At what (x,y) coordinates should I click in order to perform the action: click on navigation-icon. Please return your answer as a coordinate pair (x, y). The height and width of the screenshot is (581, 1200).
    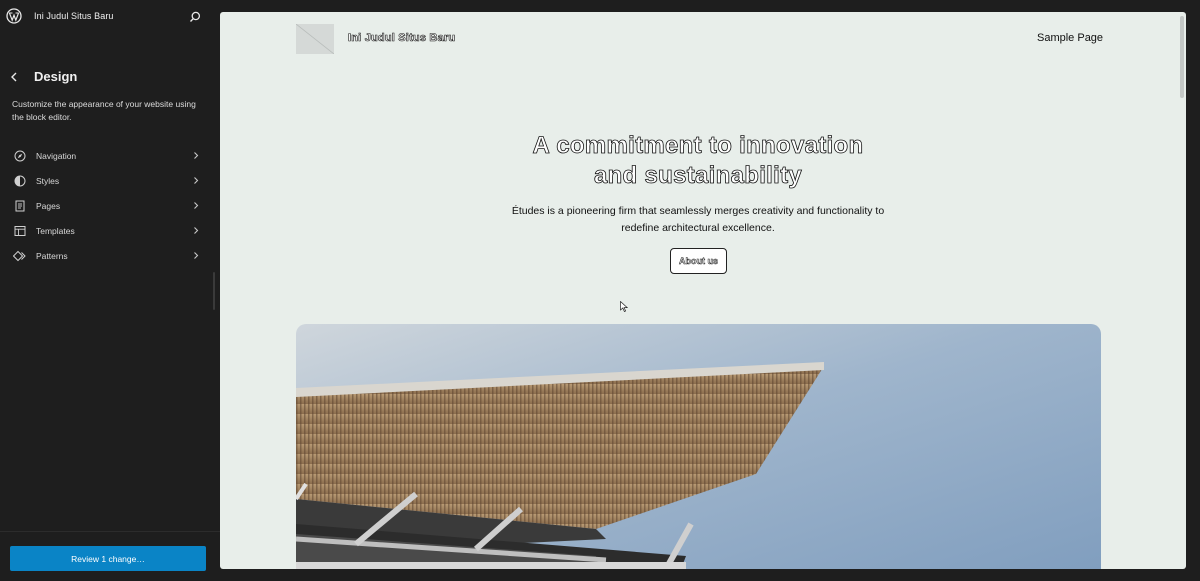
    Looking at the image, I should click on (20, 156).